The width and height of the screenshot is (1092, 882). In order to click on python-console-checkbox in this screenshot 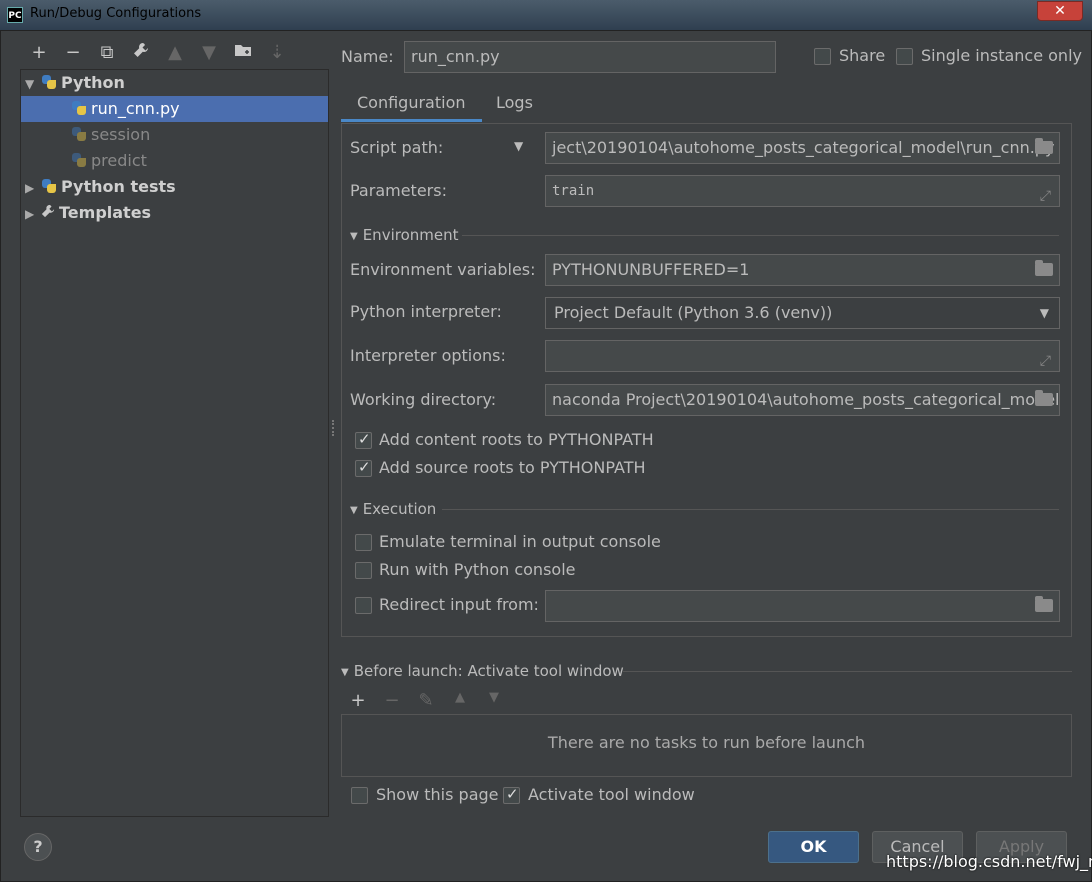, I will do `click(363, 570)`.